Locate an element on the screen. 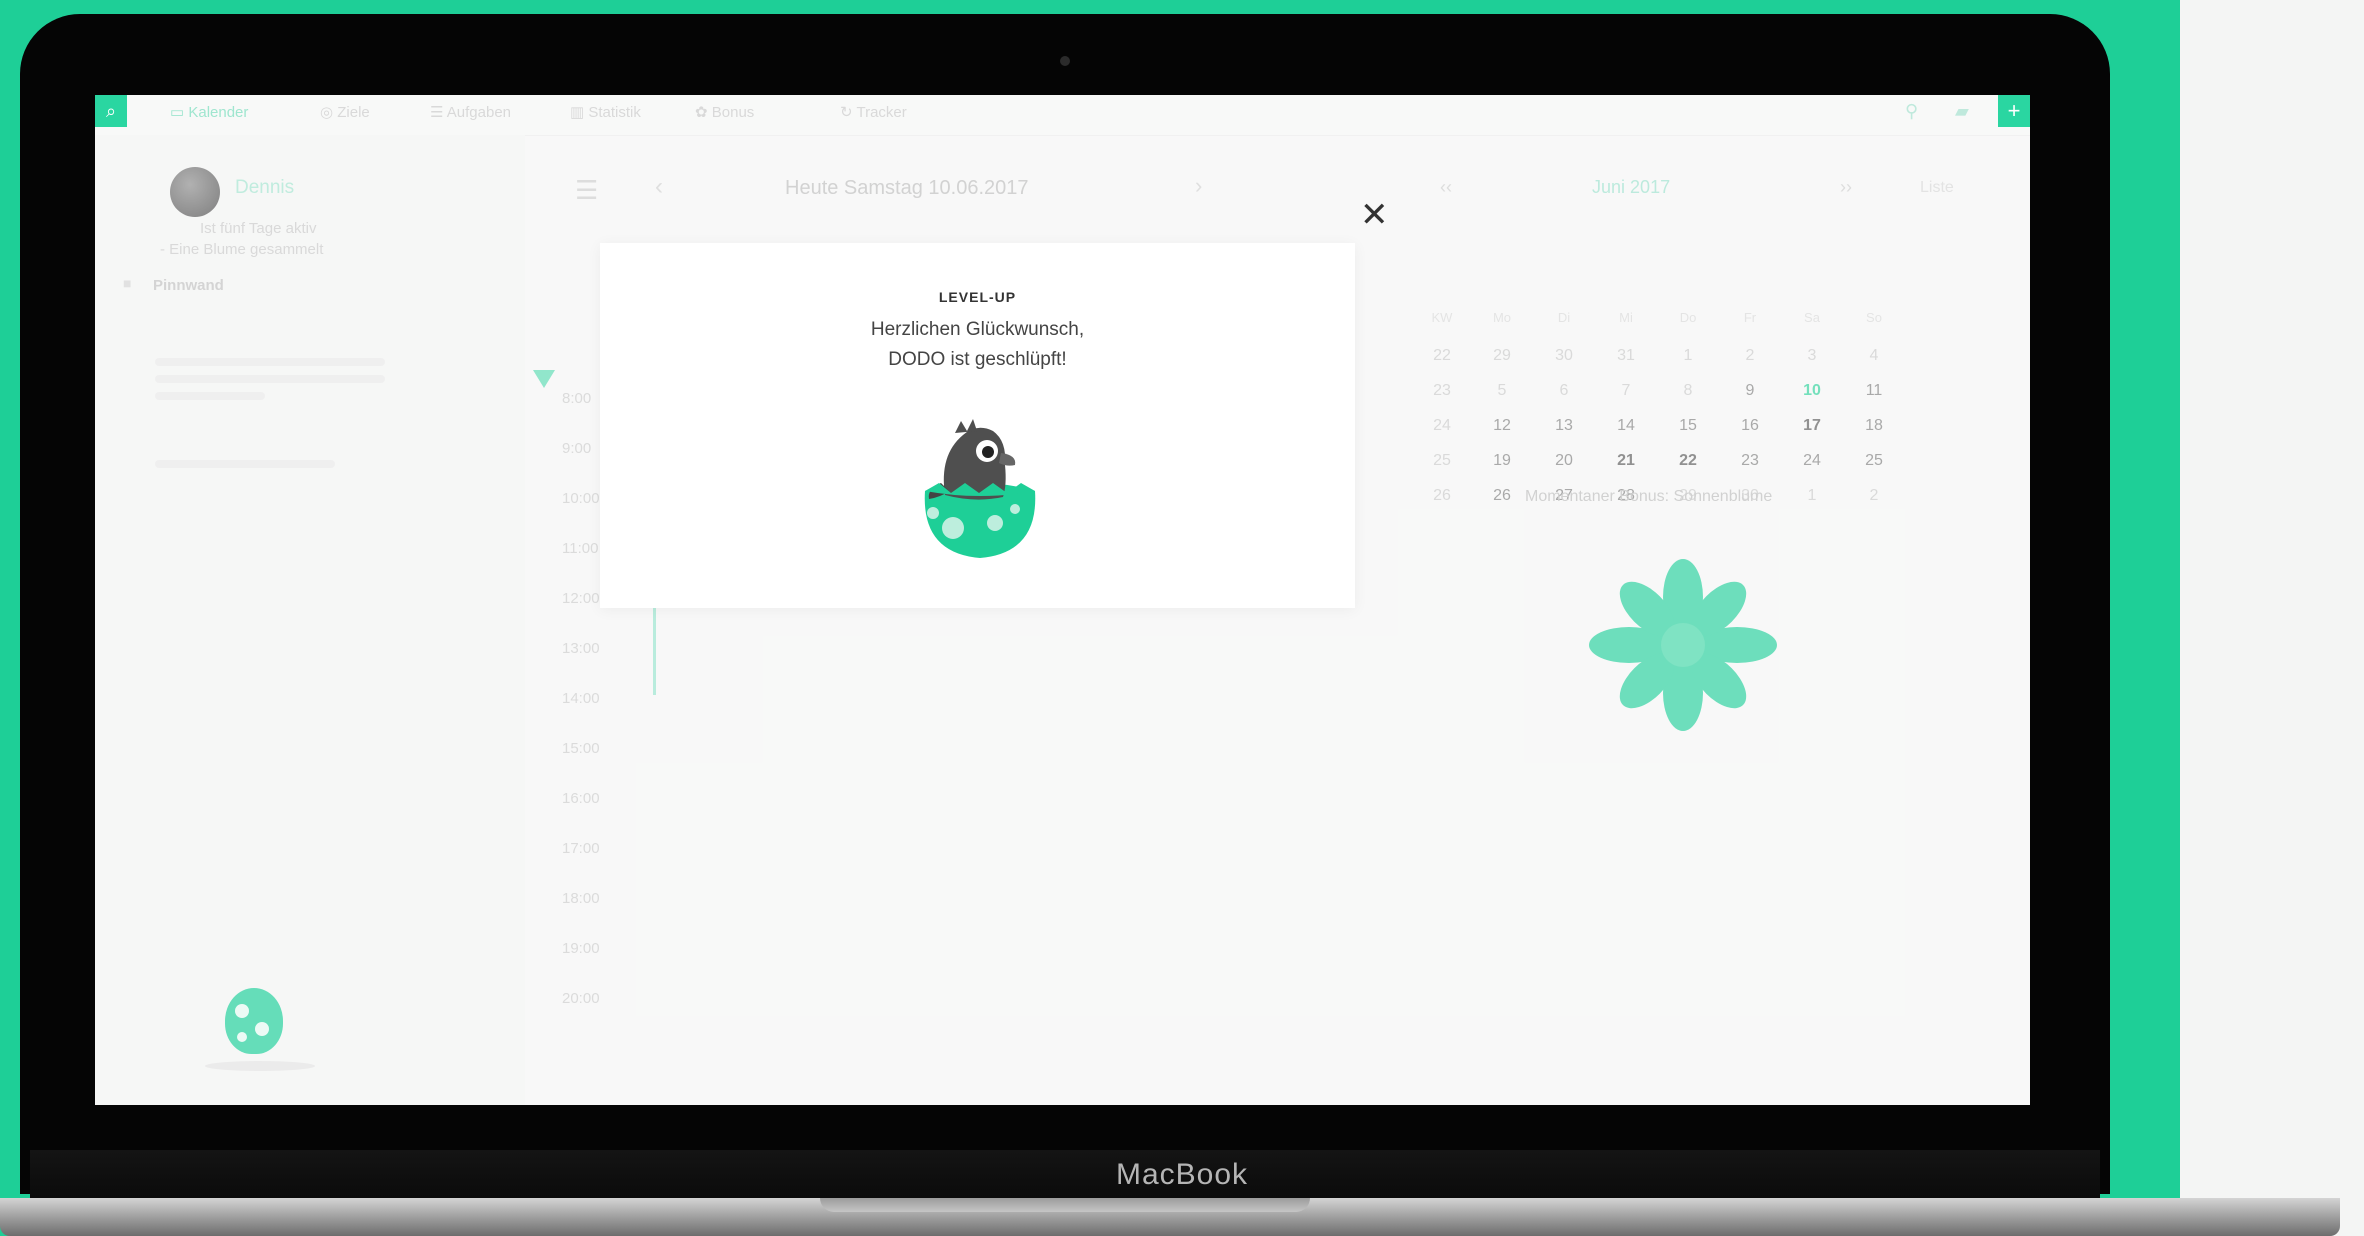  tab-bonus: ✿ Bonus is located at coordinates (724, 112).